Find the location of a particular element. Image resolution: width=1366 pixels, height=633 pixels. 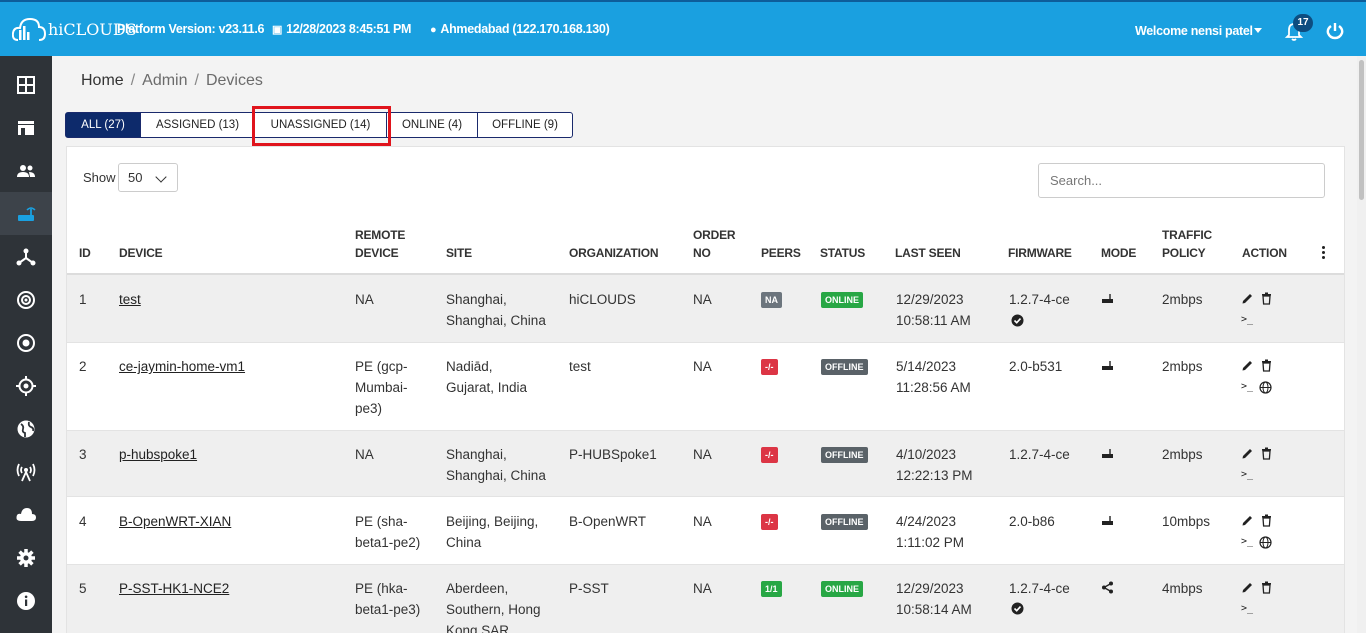

col-header-site: SITE is located at coordinates (459, 253).